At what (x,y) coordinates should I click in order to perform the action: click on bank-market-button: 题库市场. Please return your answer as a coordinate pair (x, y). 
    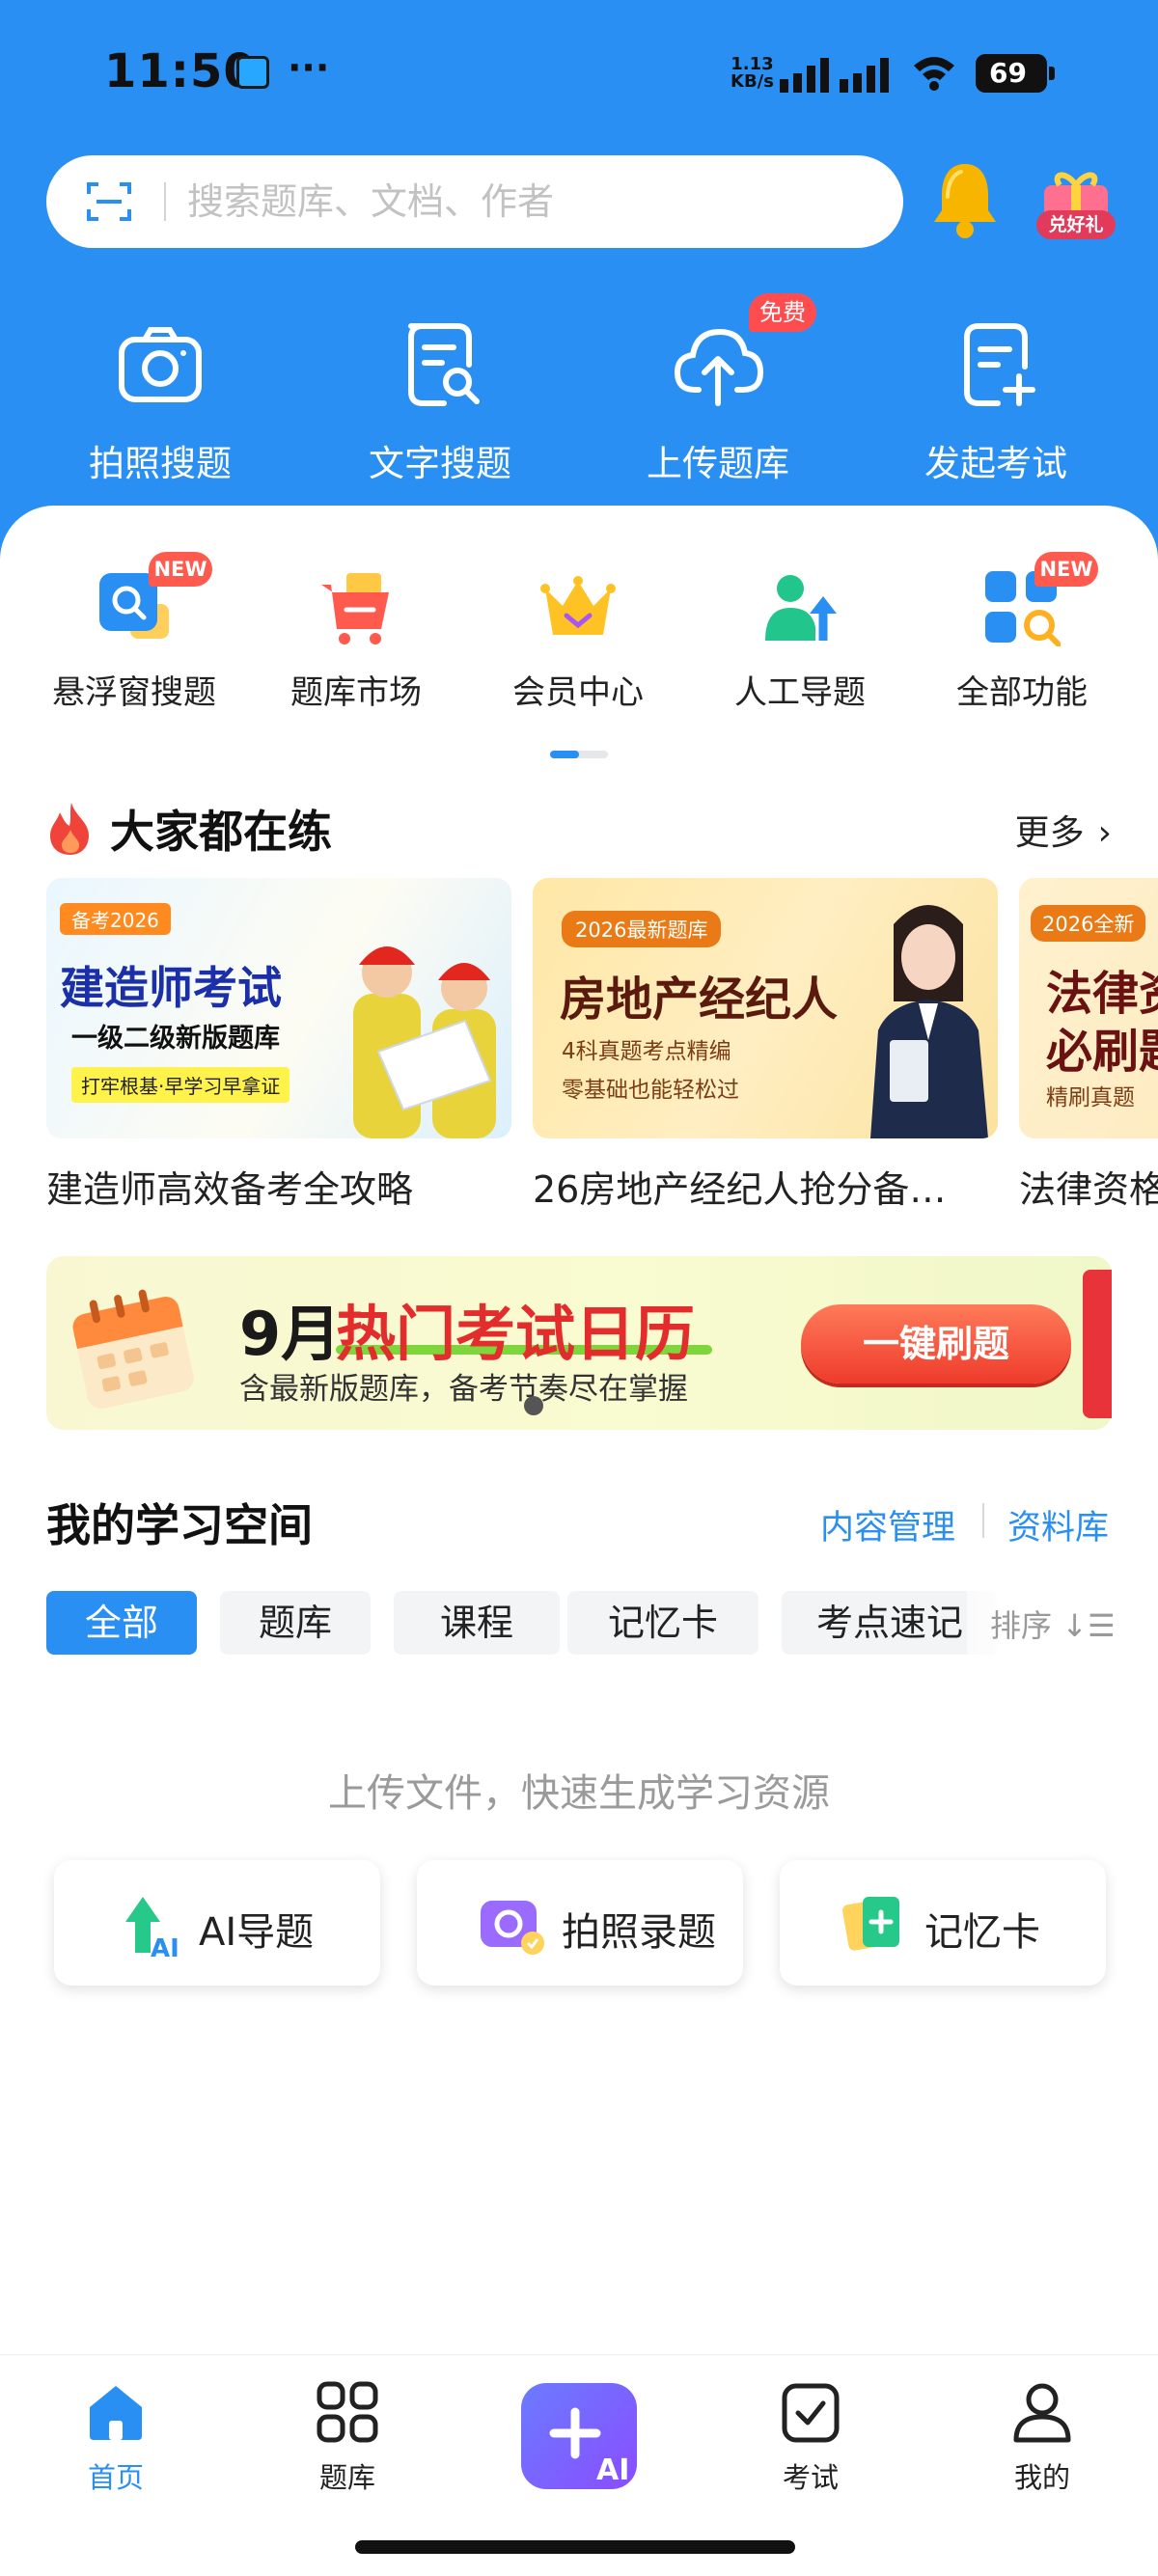
    Looking at the image, I should click on (356, 641).